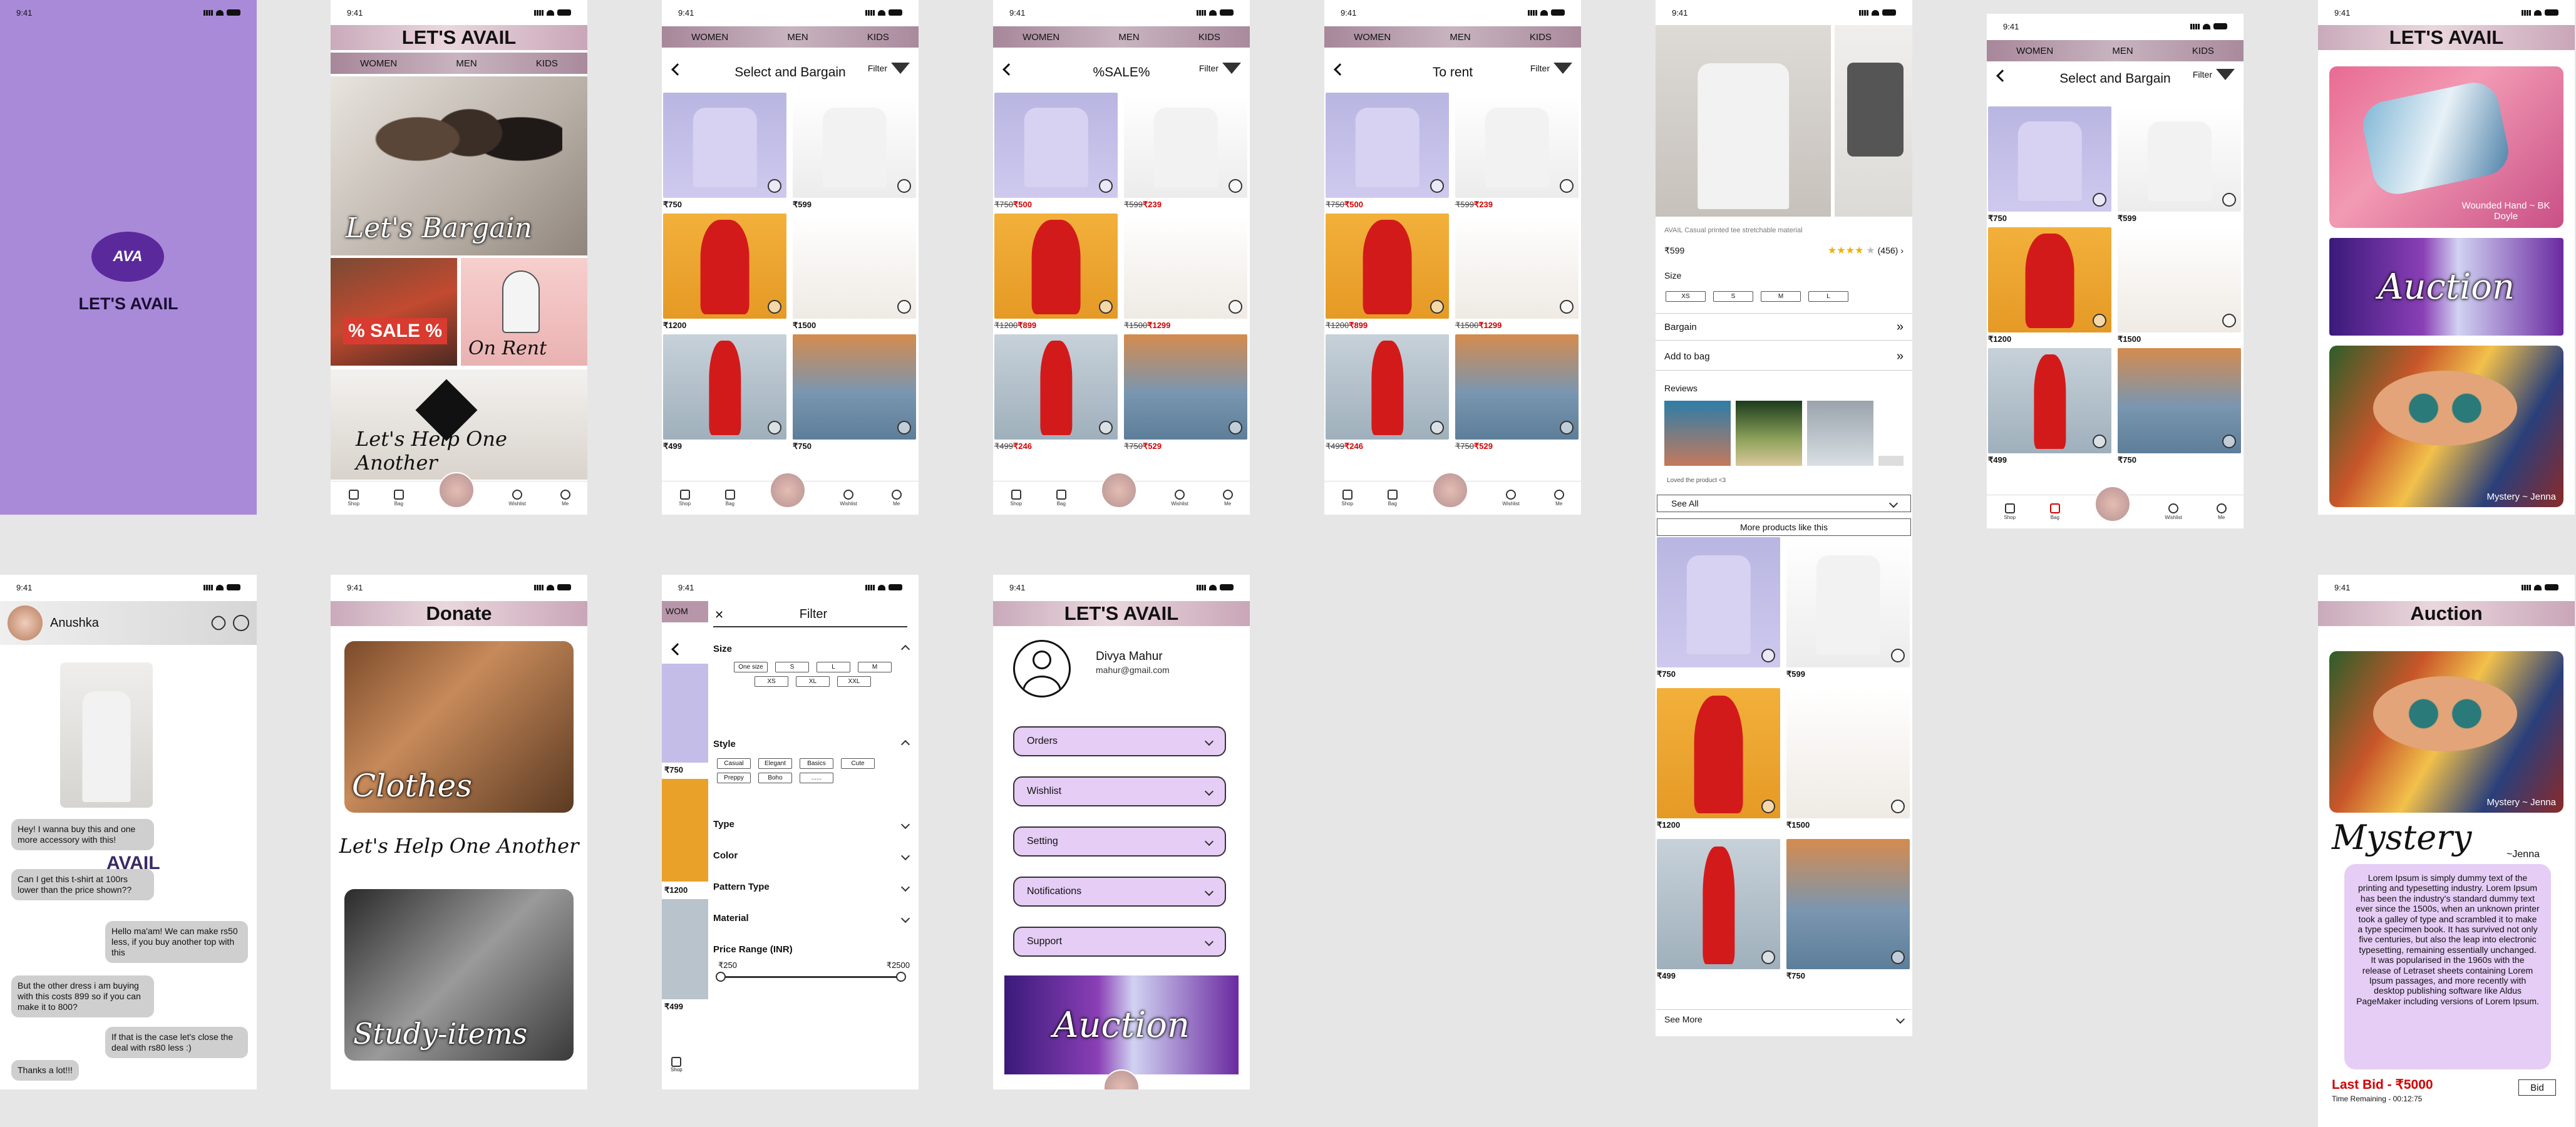  Describe the element at coordinates (734, 763) in the screenshot. I see `style-chip: Casual` at that location.